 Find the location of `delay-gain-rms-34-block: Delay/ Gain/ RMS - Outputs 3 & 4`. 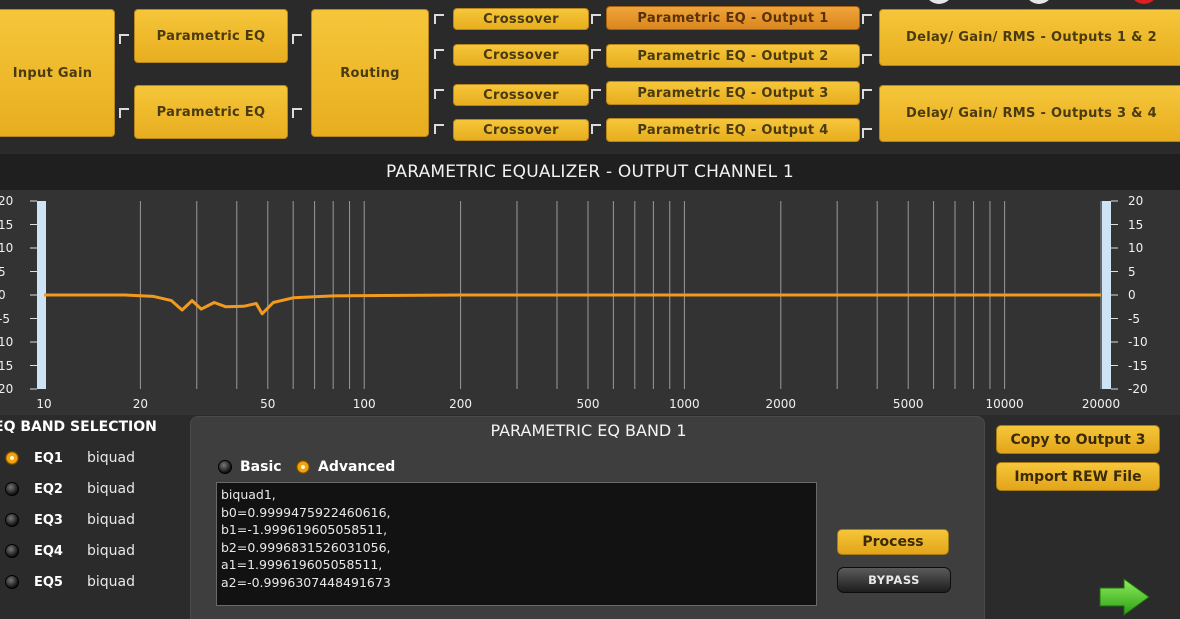

delay-gain-rms-34-block: Delay/ Gain/ RMS - Outputs 3 & 4 is located at coordinates (1029, 113).